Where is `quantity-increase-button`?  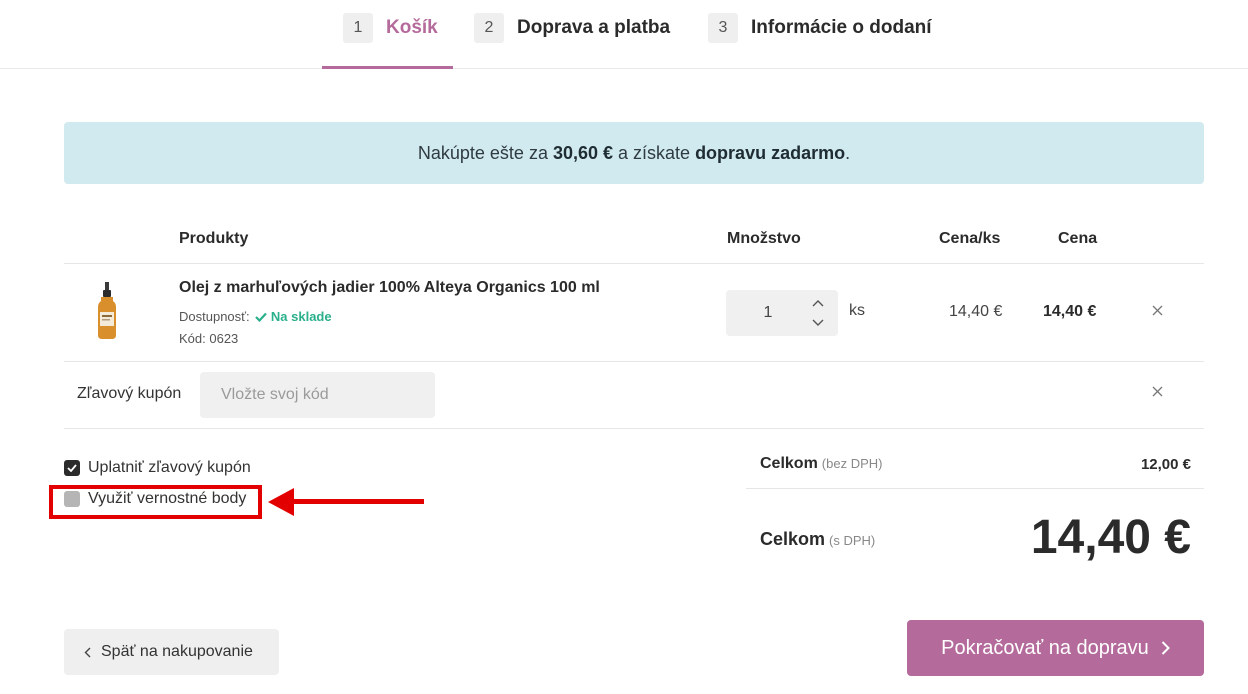
quantity-increase-button is located at coordinates (818, 303).